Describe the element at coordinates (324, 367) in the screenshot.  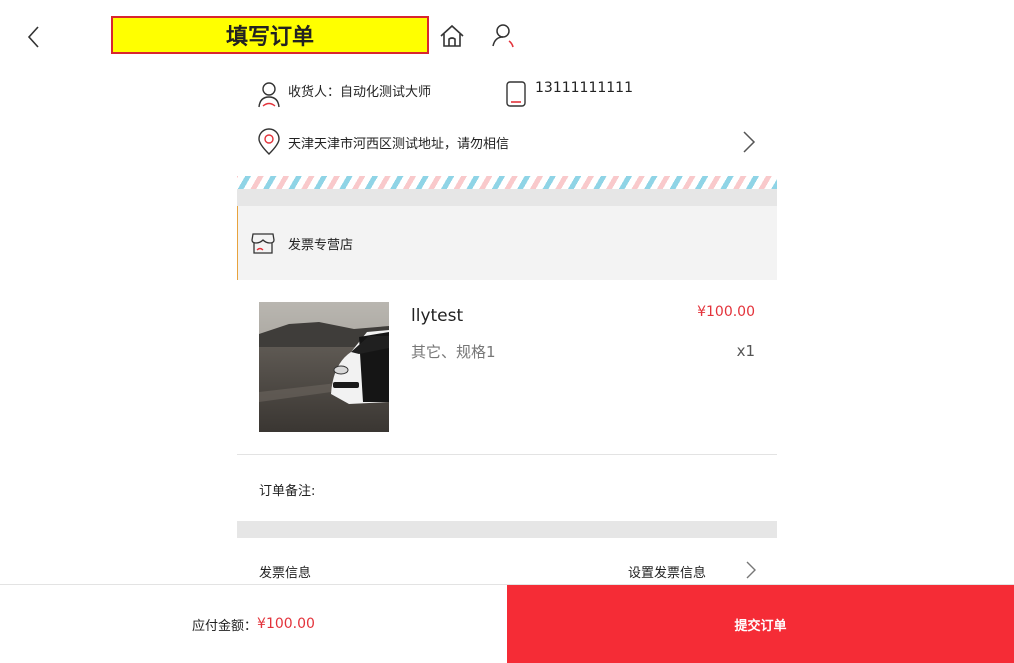
I see `product-image` at that location.